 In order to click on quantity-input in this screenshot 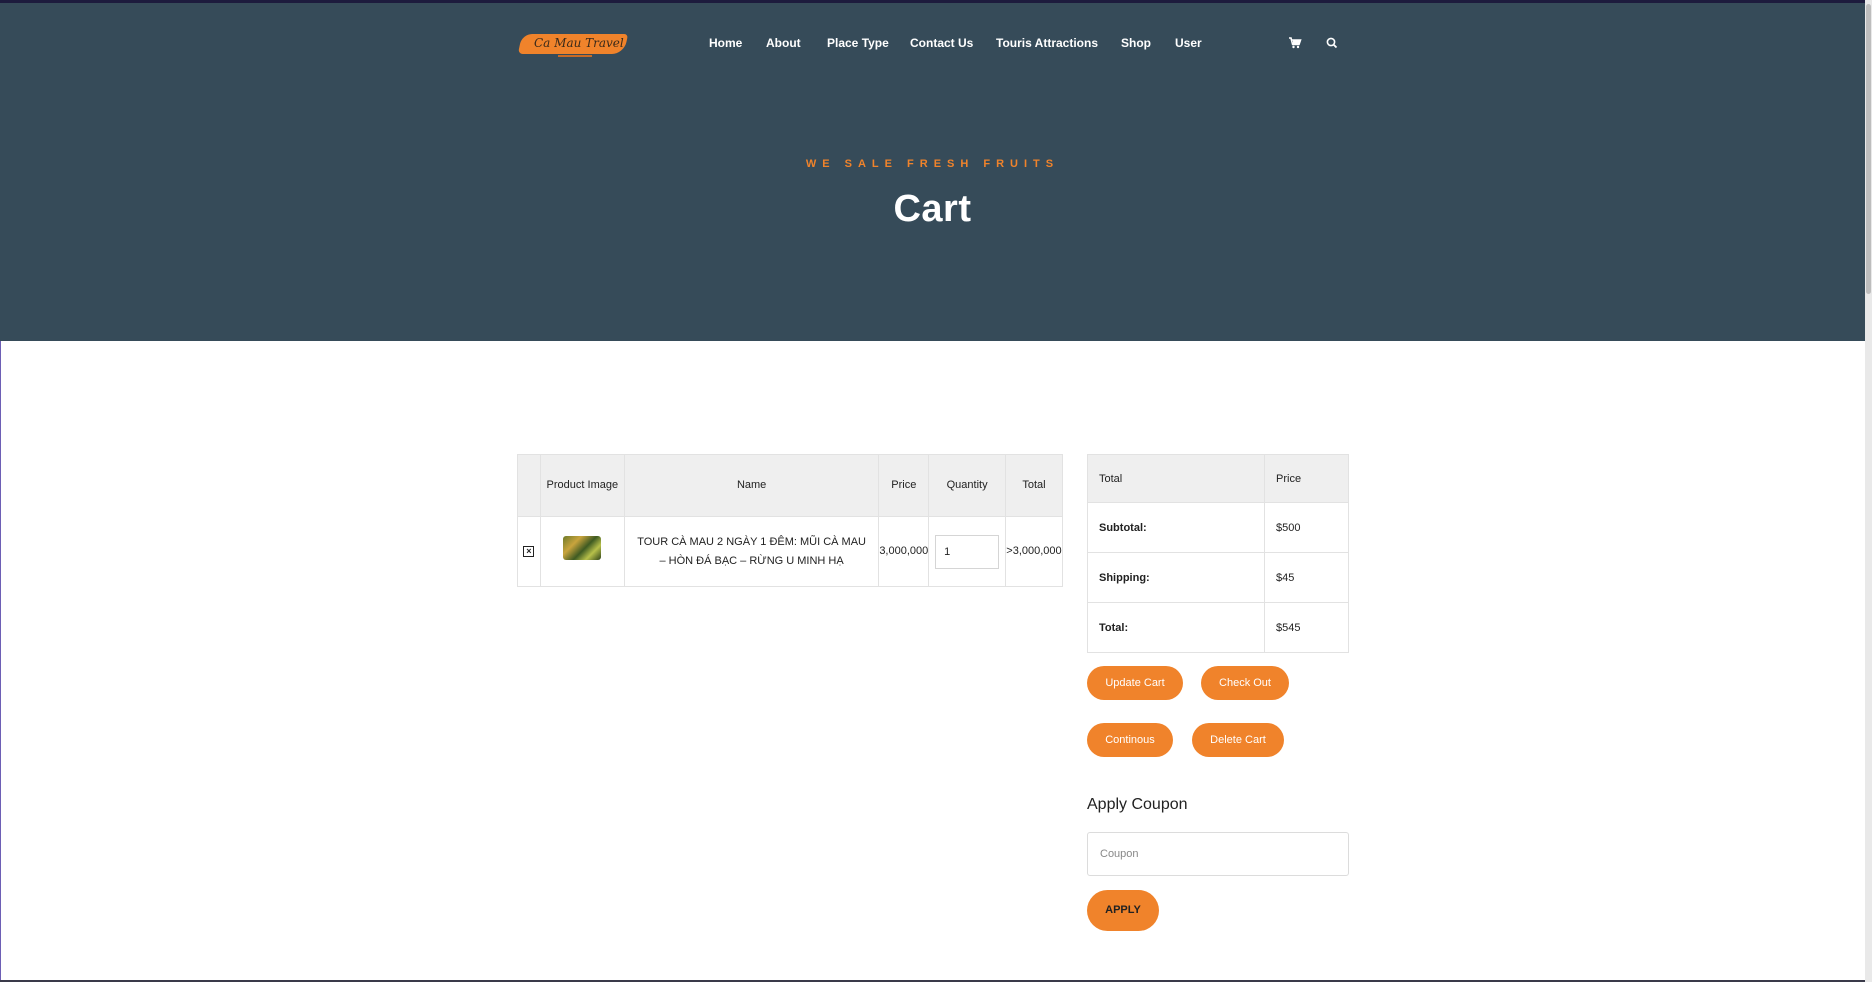, I will do `click(967, 551)`.